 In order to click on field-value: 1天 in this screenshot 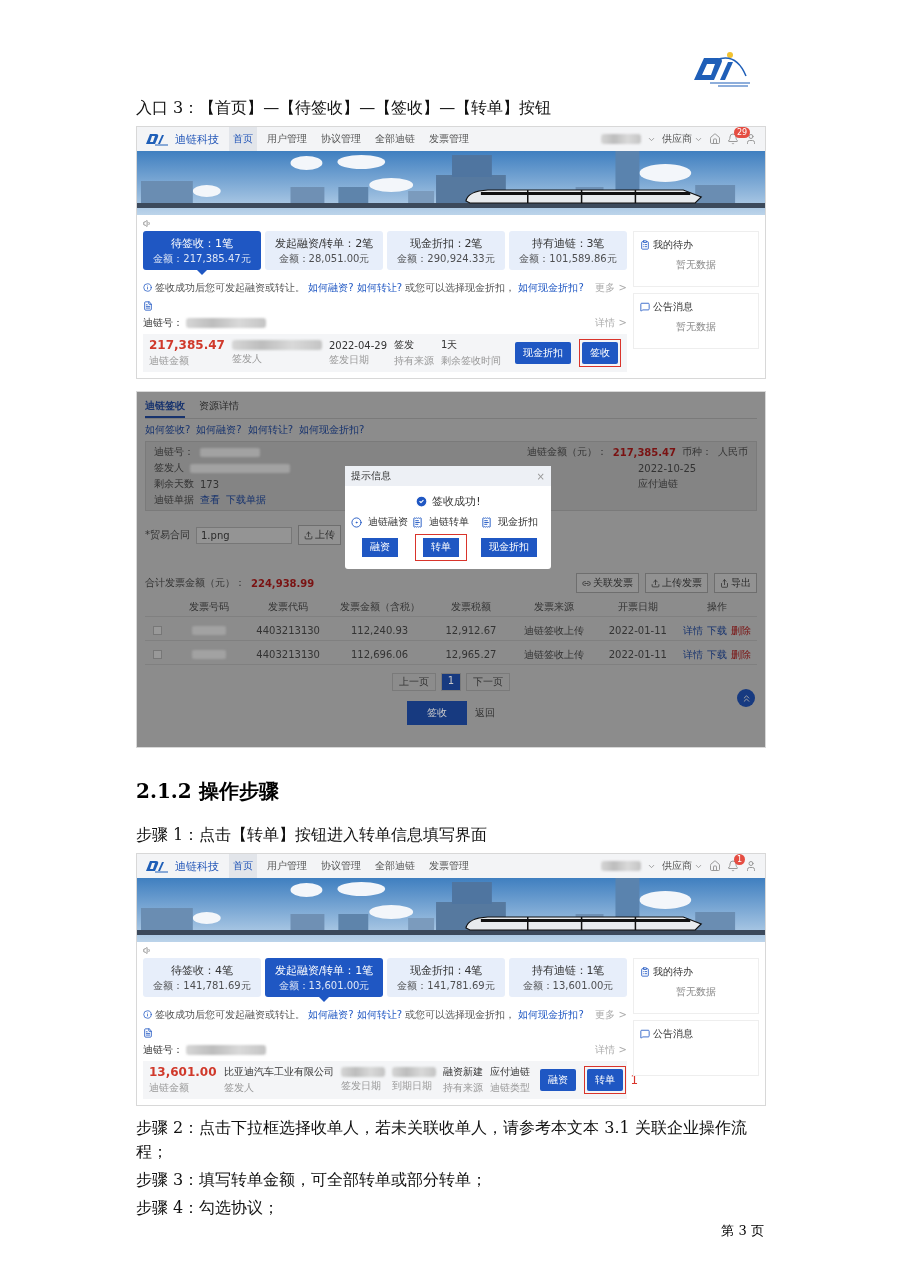, I will do `click(450, 345)`.